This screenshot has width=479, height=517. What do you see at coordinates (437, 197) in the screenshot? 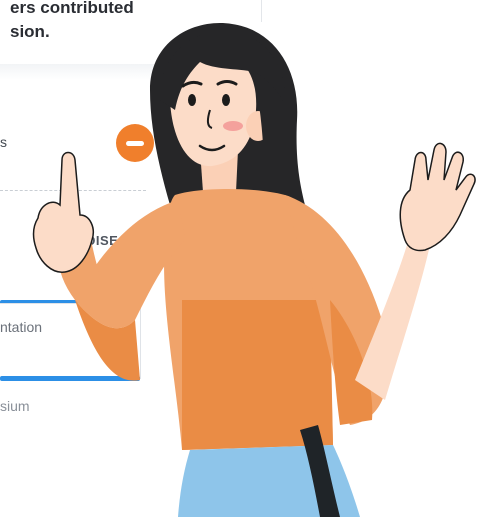
I see `open-hand` at bounding box center [437, 197].